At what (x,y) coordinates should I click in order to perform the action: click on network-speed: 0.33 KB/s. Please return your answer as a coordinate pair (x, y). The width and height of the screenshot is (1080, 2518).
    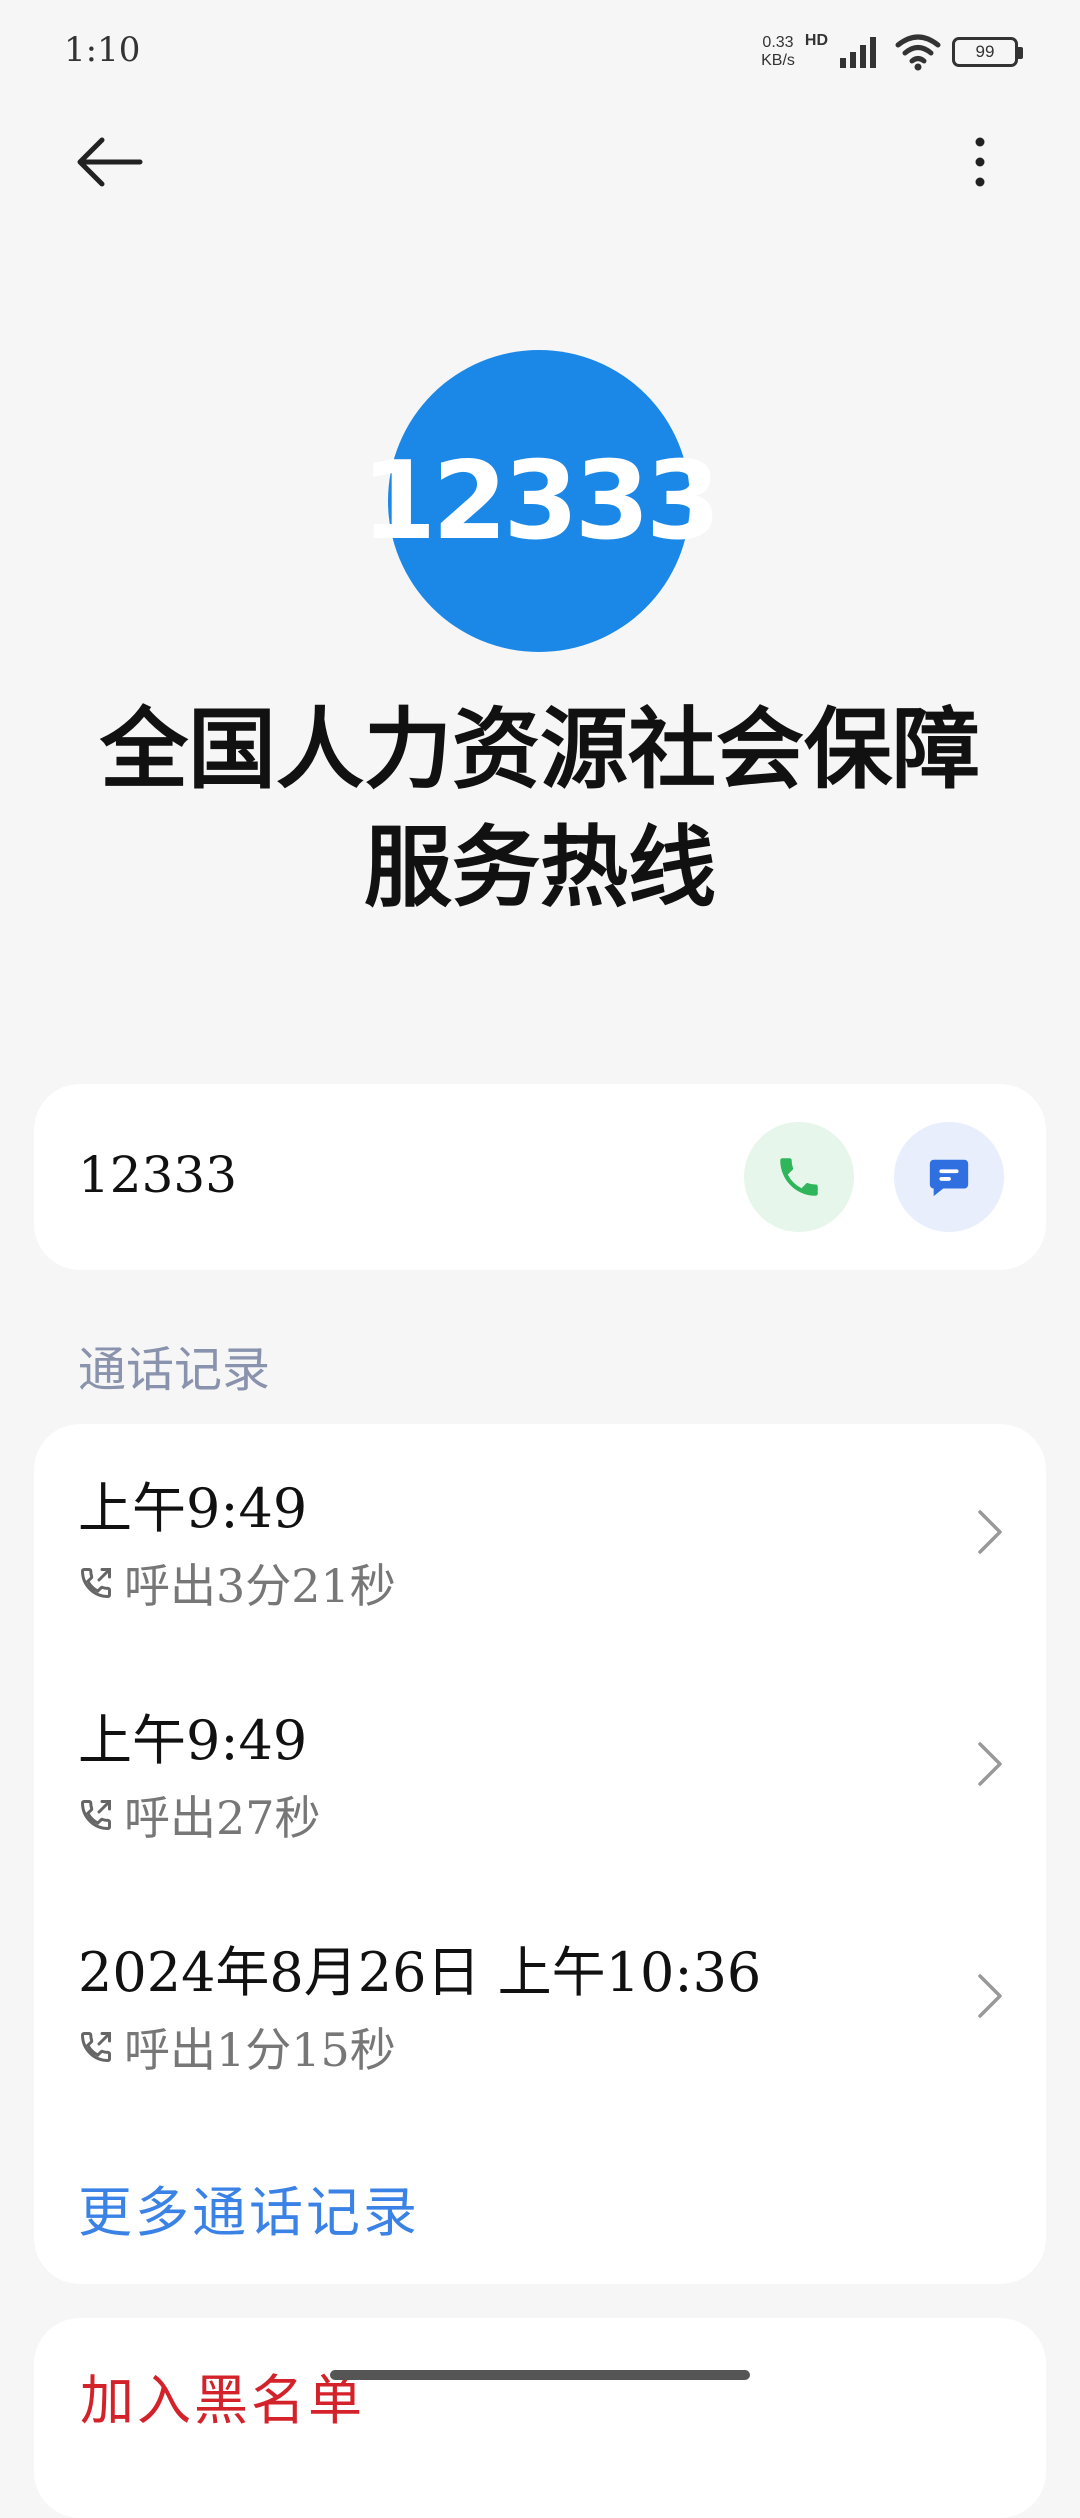
    Looking at the image, I should click on (778, 52).